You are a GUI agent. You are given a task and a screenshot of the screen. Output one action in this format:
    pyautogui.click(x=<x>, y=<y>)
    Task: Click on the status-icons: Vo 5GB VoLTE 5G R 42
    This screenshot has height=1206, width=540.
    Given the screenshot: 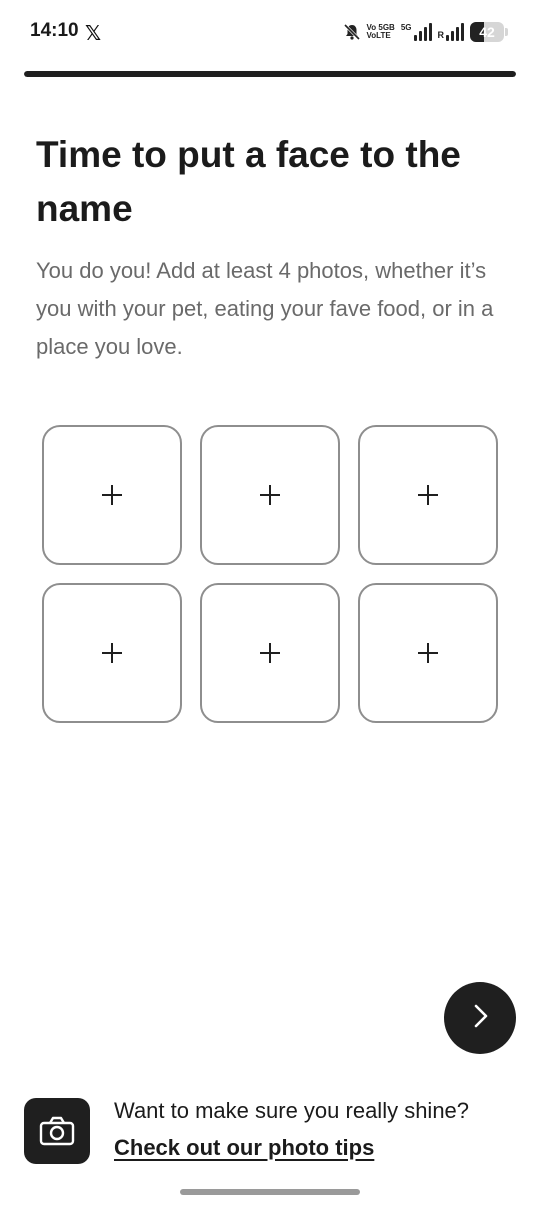 What is the action you would take?
    pyautogui.click(x=425, y=32)
    